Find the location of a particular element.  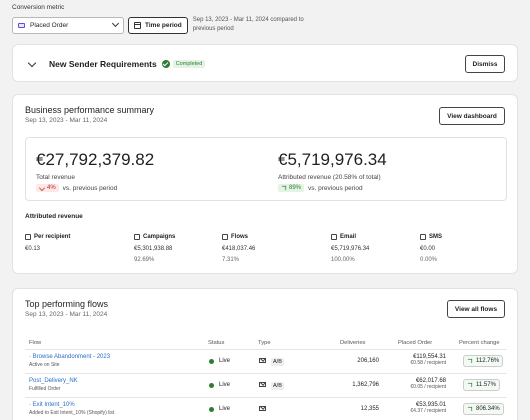

view-dashboard-button: View dashboard is located at coordinates (472, 116).